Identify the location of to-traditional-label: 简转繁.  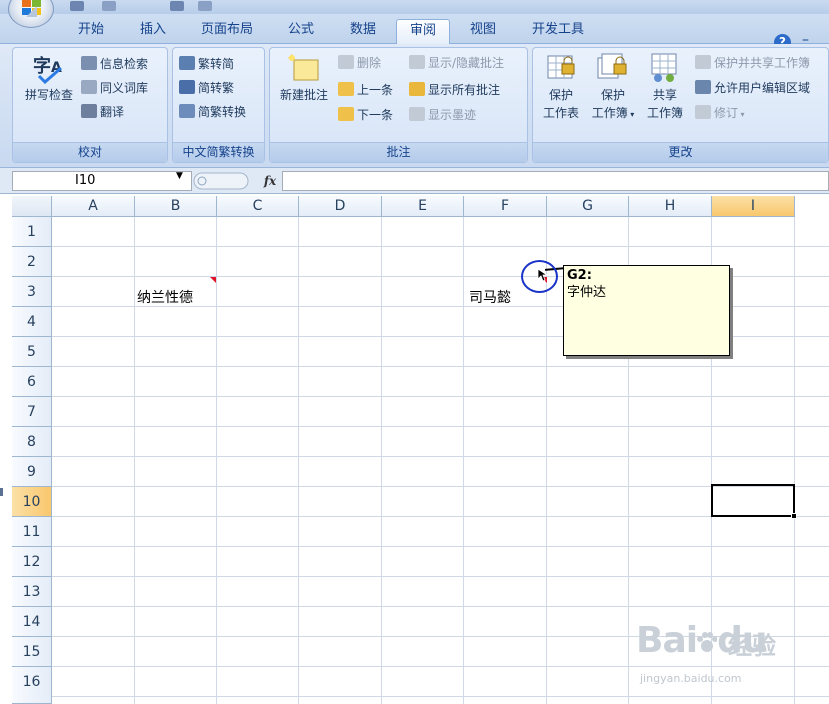
(216, 88).